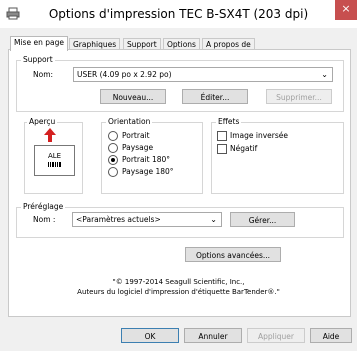 The width and height of the screenshot is (357, 351). Describe the element at coordinates (136, 135) in the screenshot. I see `radio-portrait-label: Portrait` at that location.